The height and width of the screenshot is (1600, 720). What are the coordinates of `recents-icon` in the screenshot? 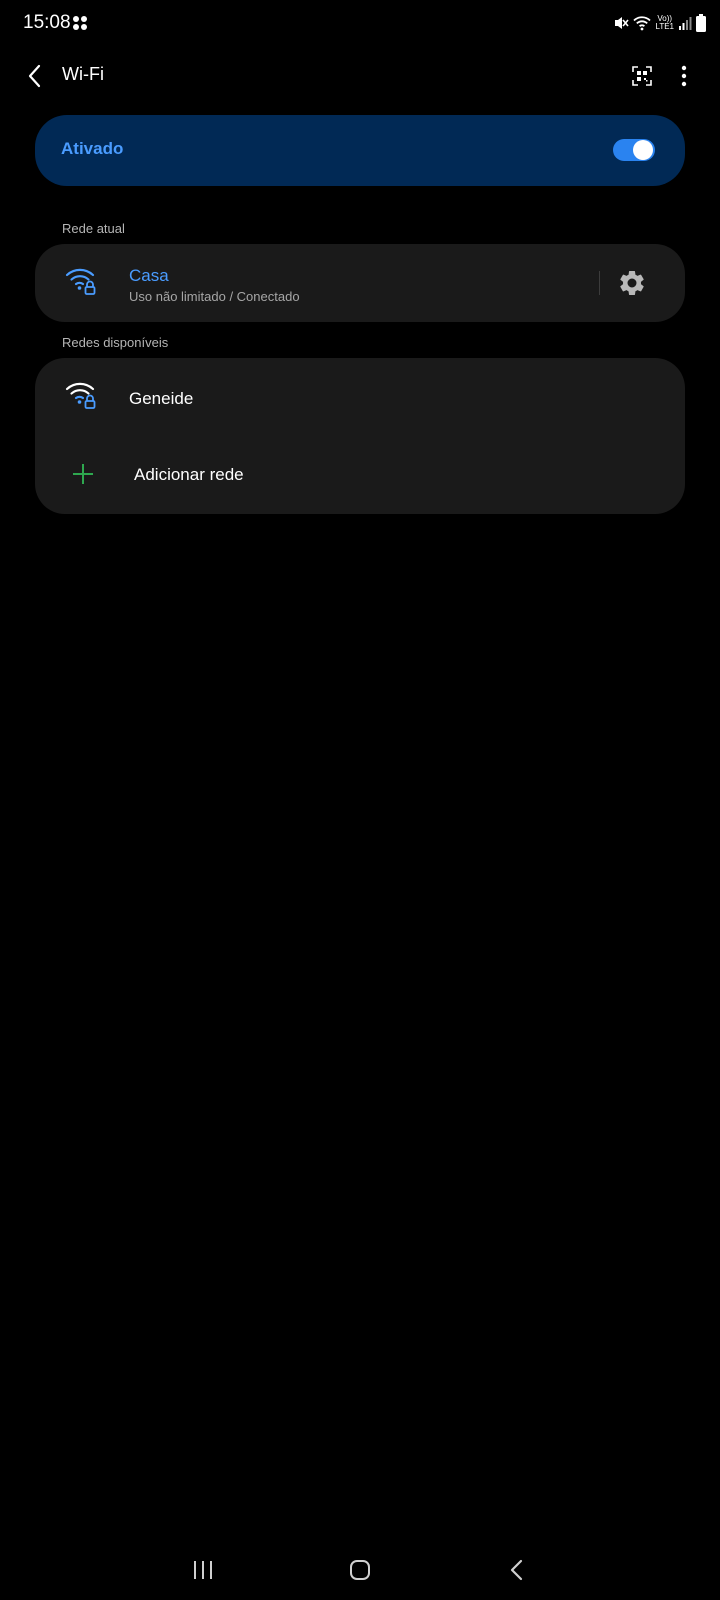 It's located at (203, 1570).